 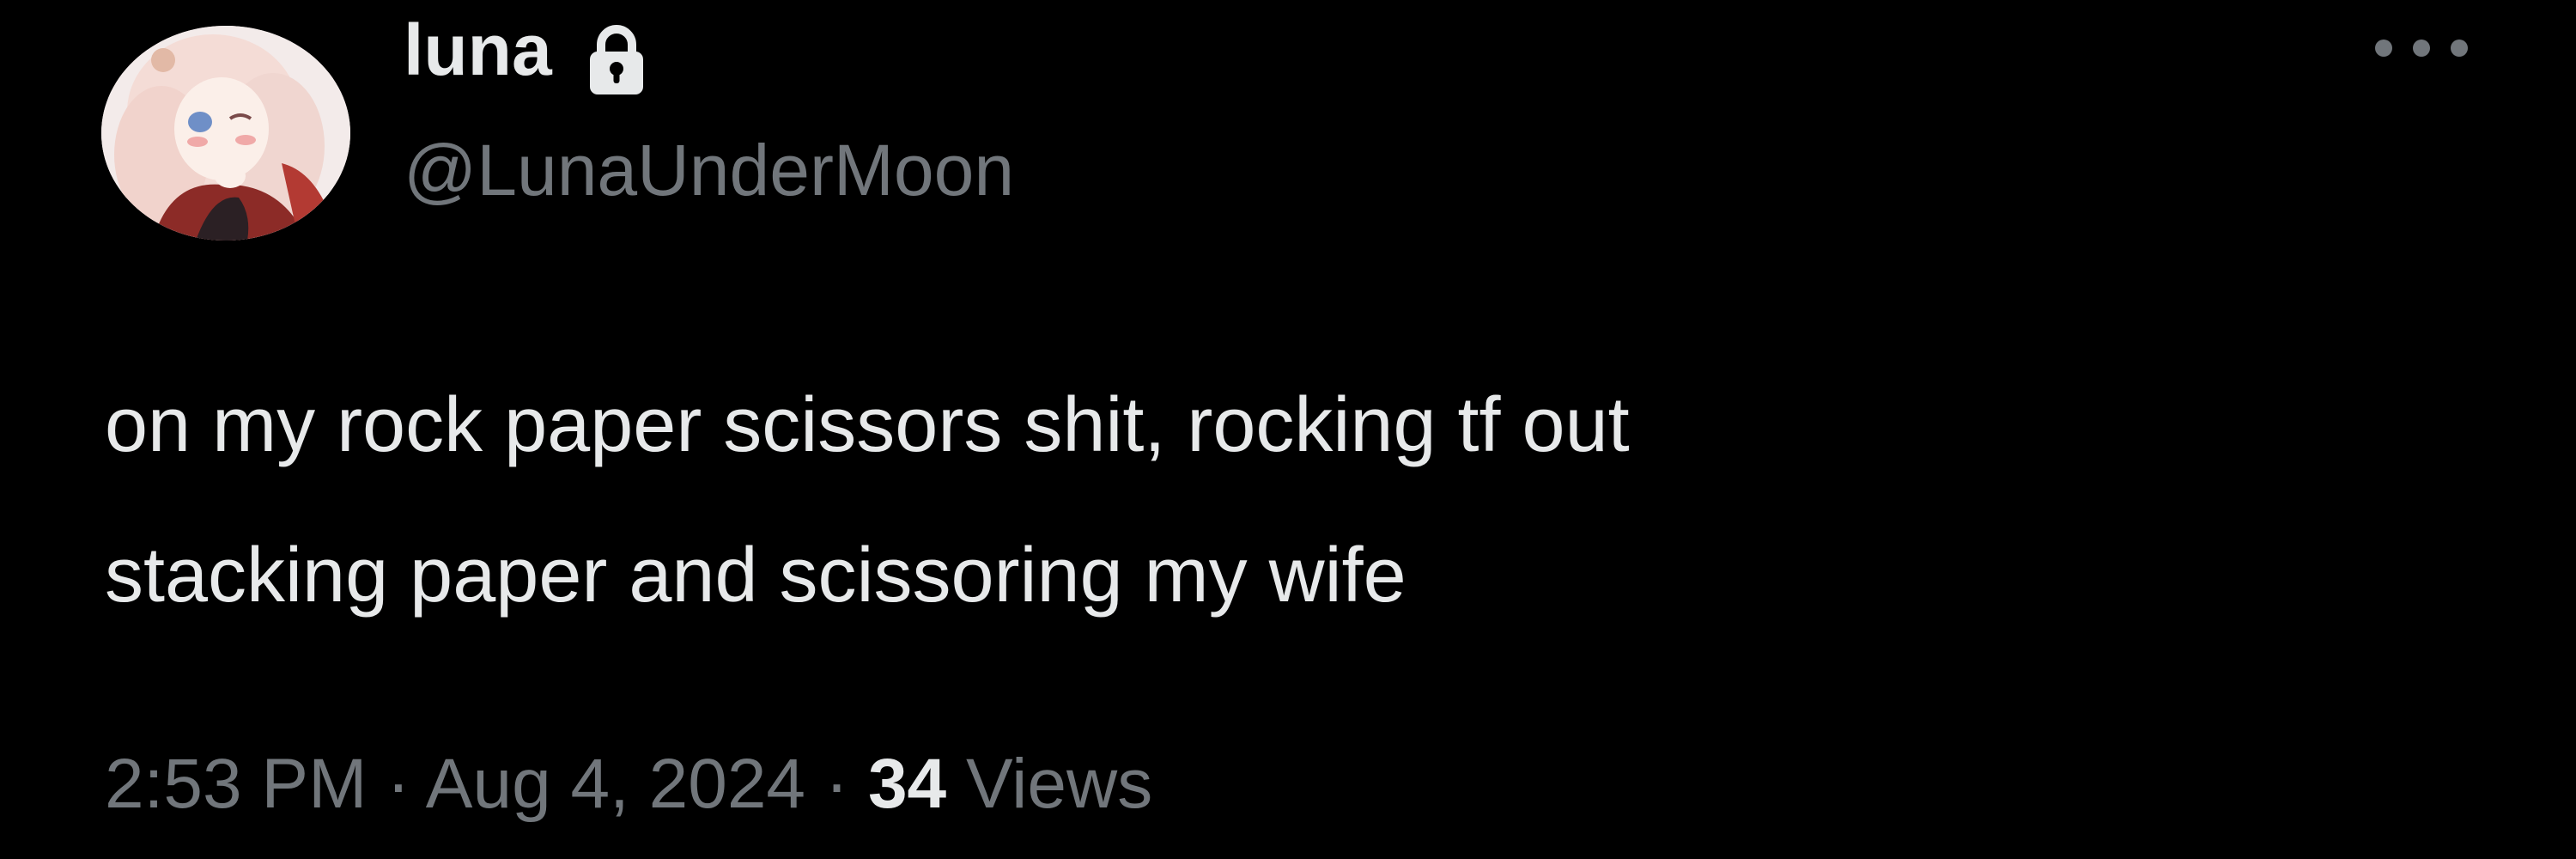 What do you see at coordinates (1059, 784) in the screenshot?
I see `views-label: Views` at bounding box center [1059, 784].